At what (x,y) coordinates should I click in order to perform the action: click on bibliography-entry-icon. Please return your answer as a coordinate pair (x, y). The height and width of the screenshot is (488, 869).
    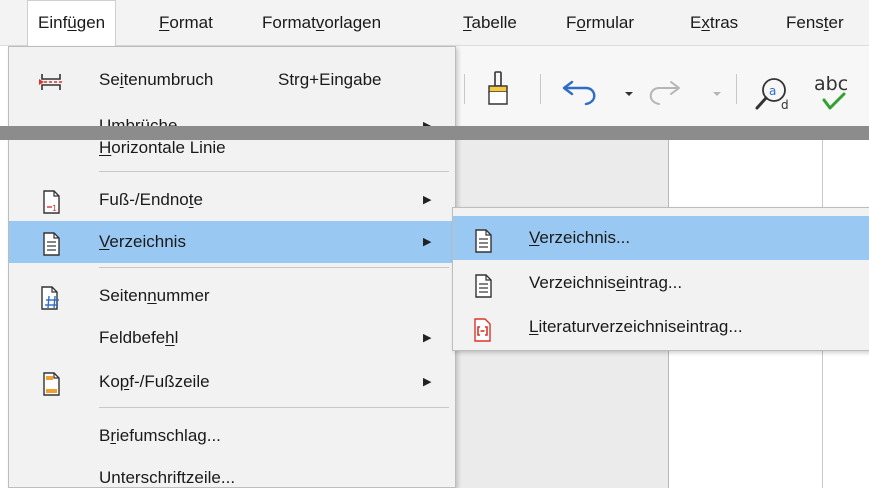
    Looking at the image, I should click on (483, 328).